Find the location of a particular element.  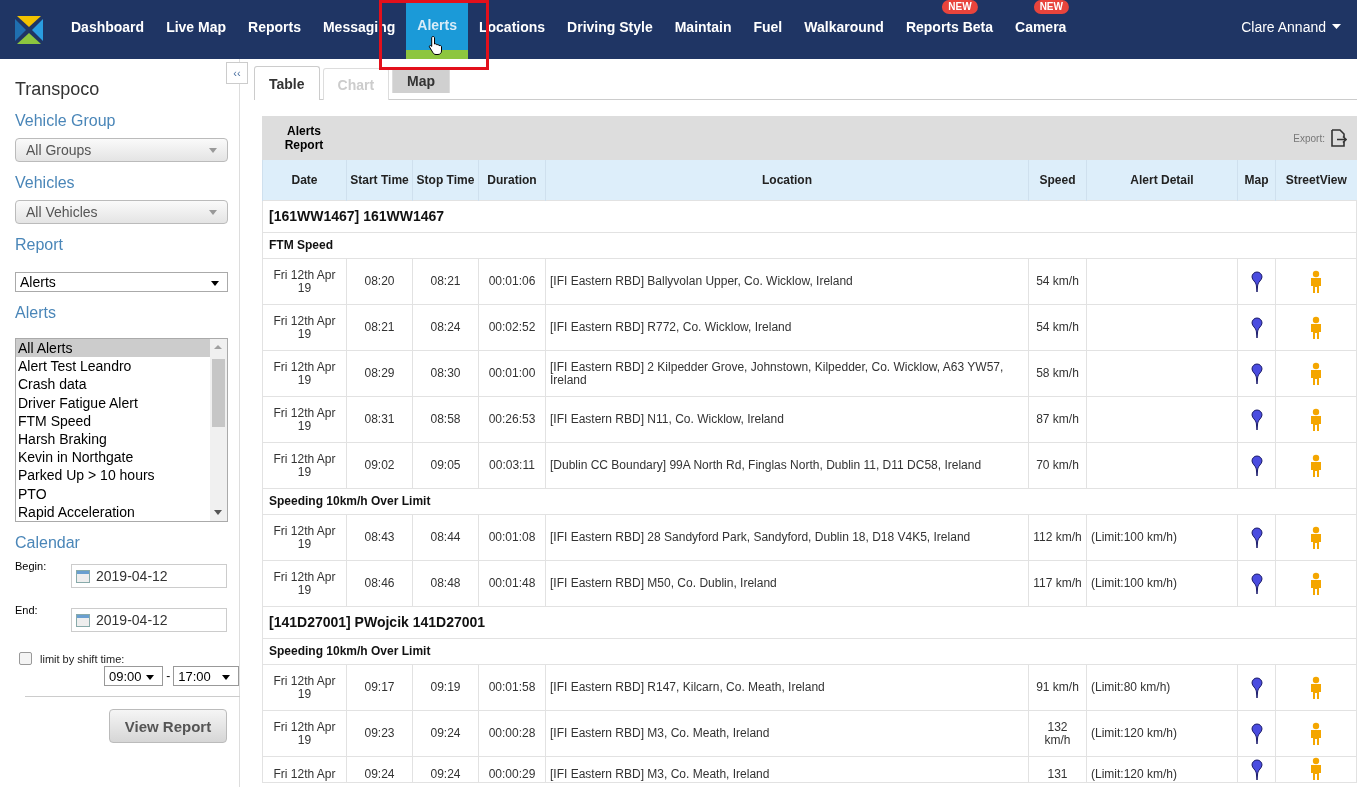

logo-icon is located at coordinates (29, 30).